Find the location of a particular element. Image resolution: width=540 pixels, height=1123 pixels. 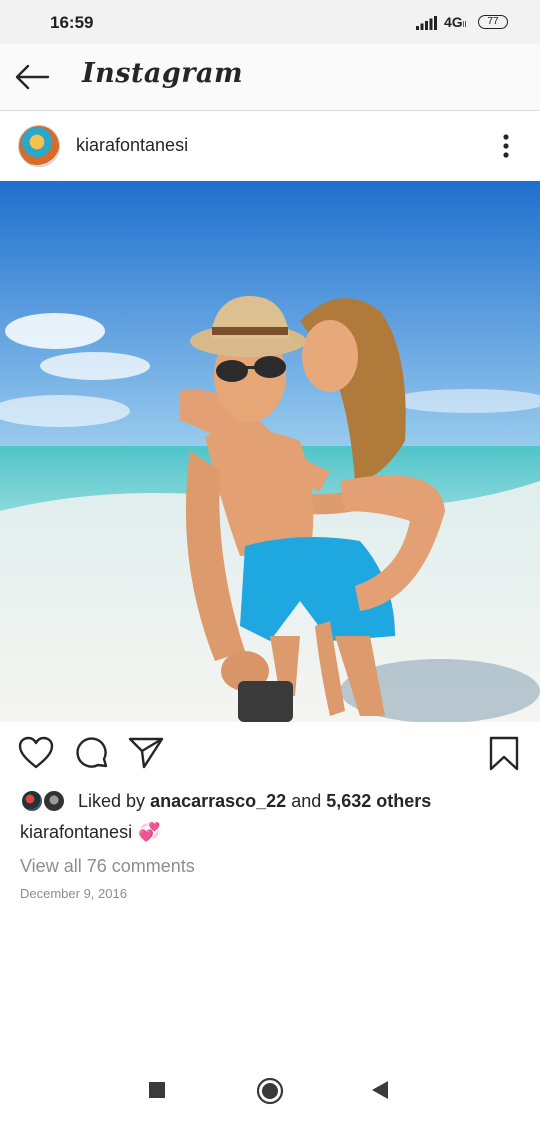

home-icon is located at coordinates (270, 1091).